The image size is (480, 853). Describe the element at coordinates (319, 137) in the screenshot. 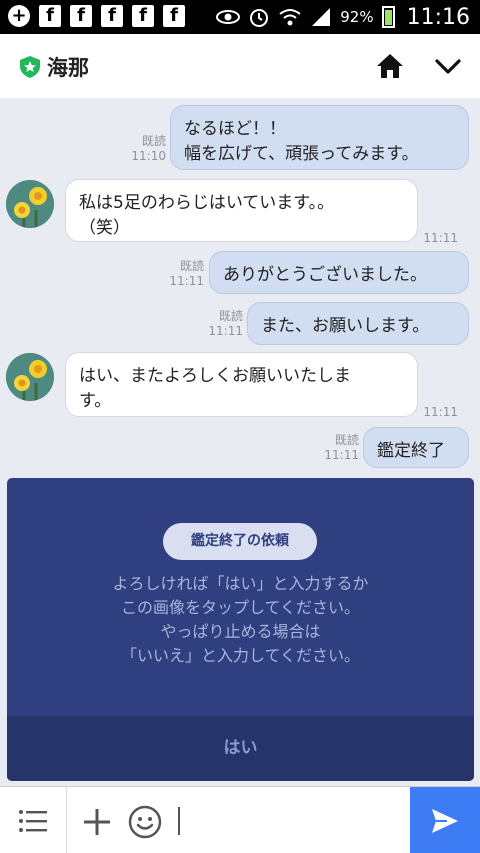

I see `message-bubble: なるほど！！ 幅を広げて、頑張ってみます。` at that location.